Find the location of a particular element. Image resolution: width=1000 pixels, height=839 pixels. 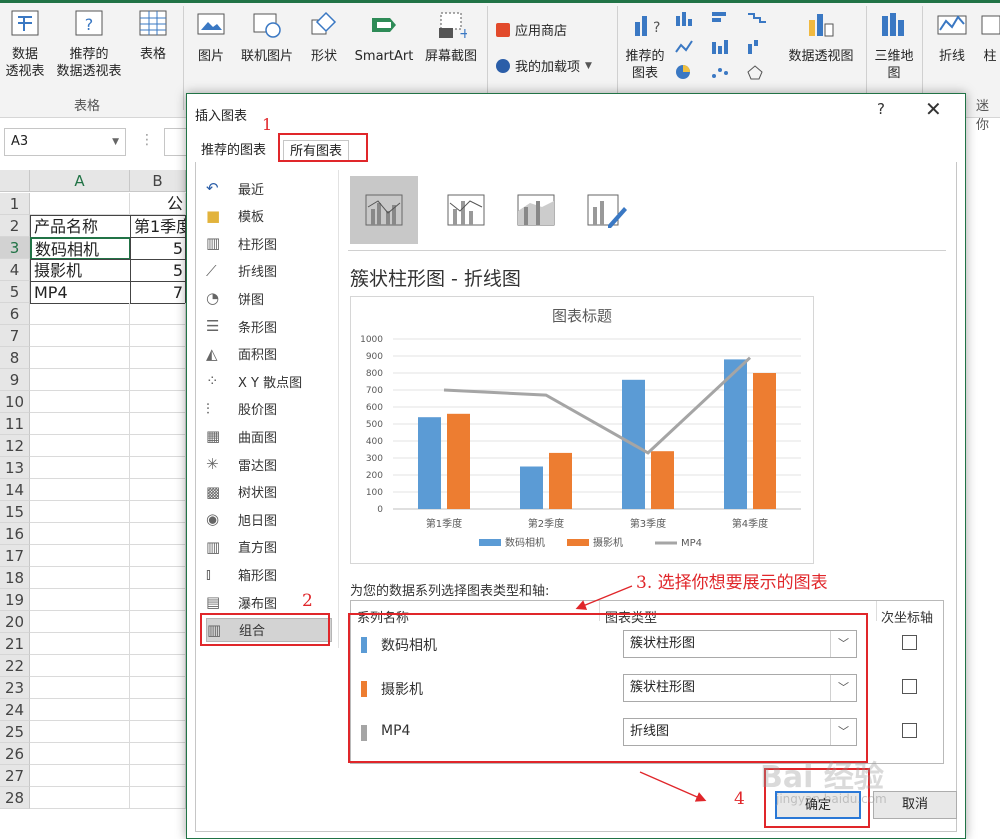

annotation-arrows is located at coordinates (641, 693).